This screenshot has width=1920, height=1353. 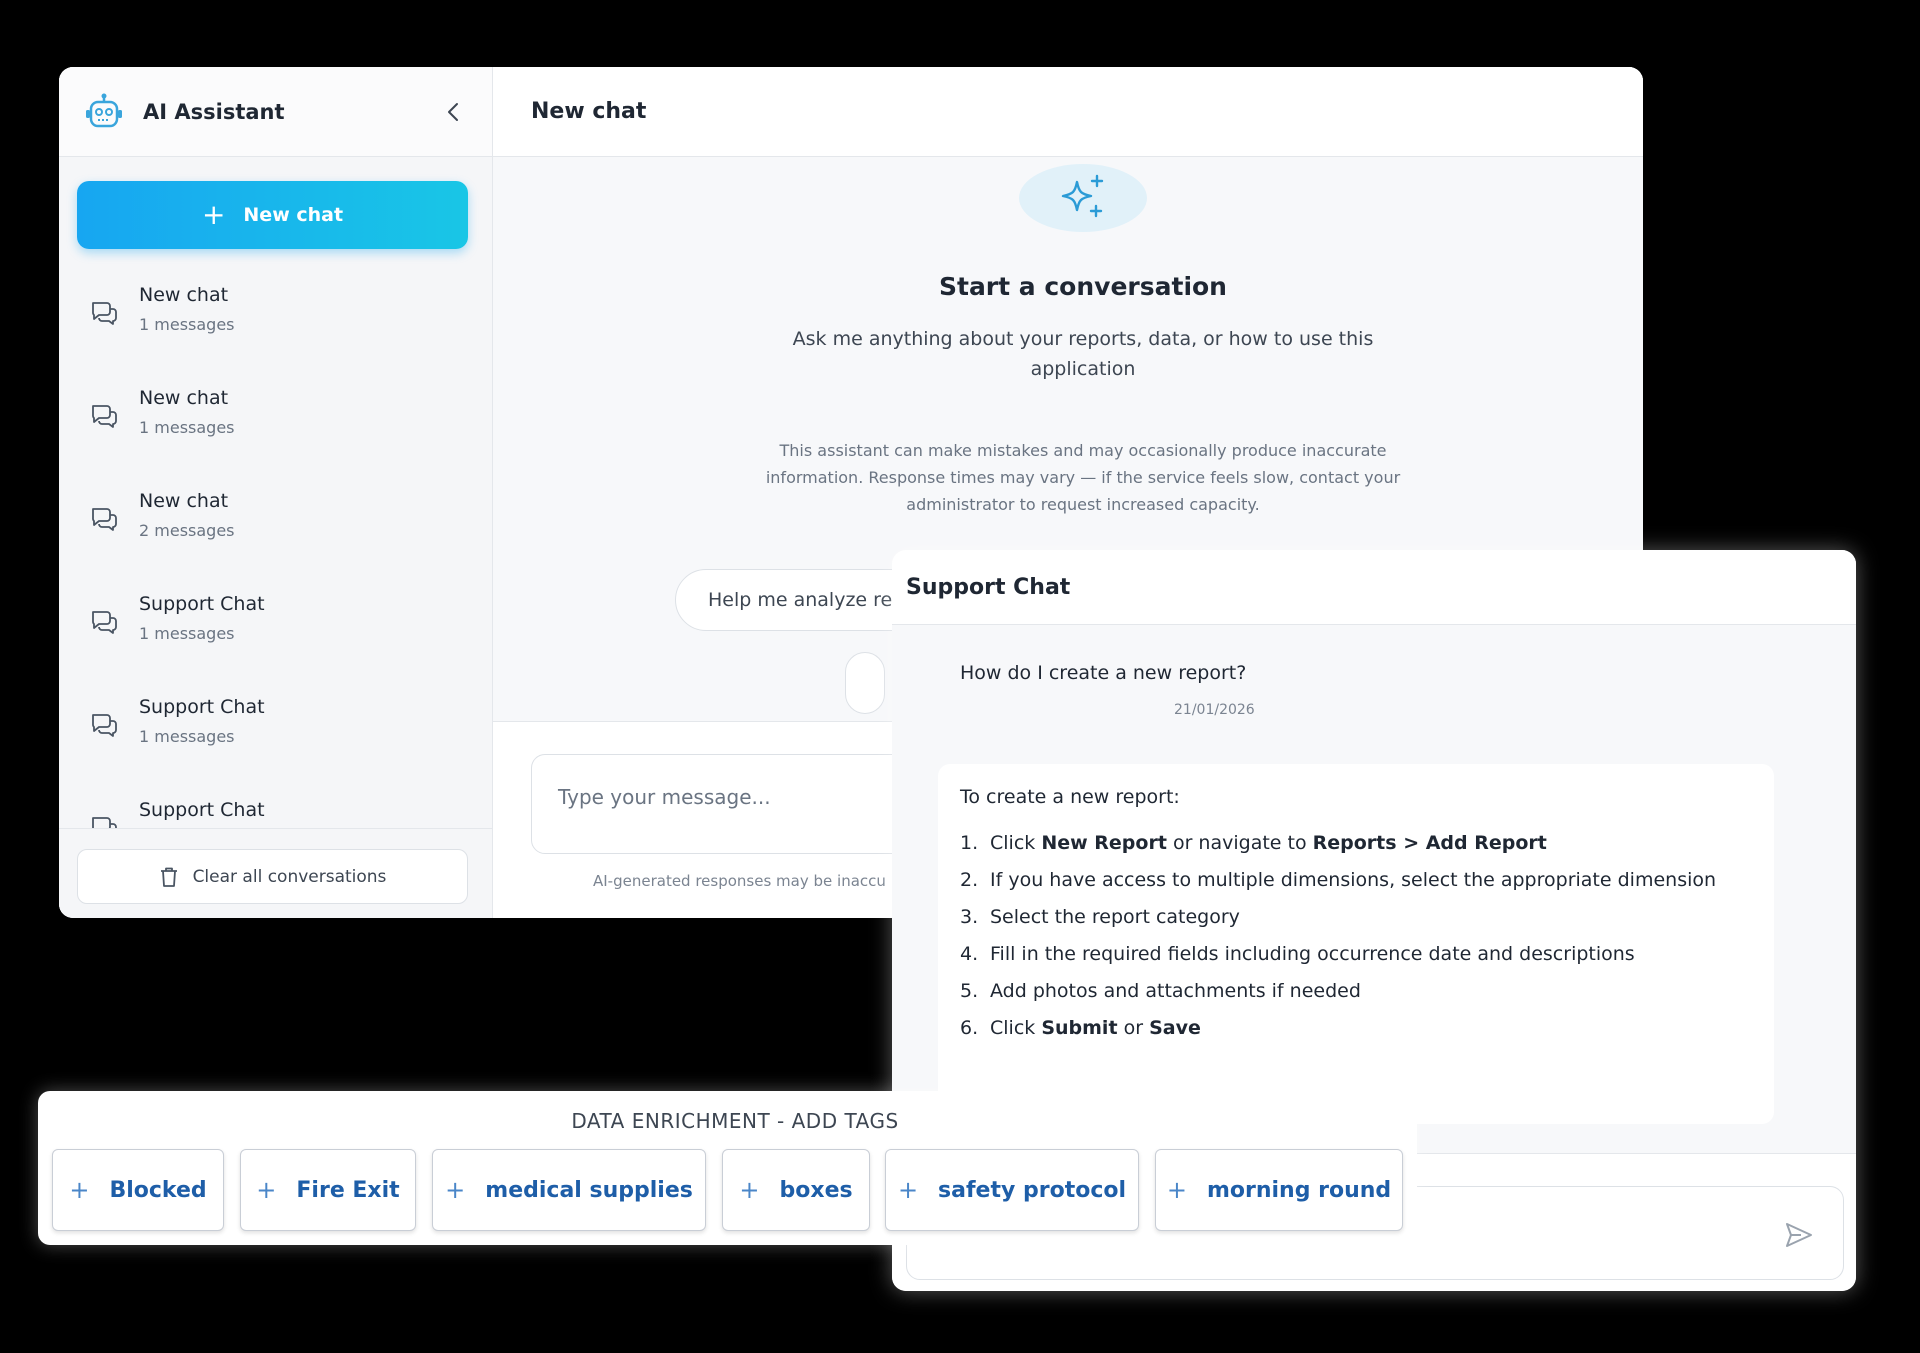 I want to click on suggestion-chip, so click(x=865, y=683).